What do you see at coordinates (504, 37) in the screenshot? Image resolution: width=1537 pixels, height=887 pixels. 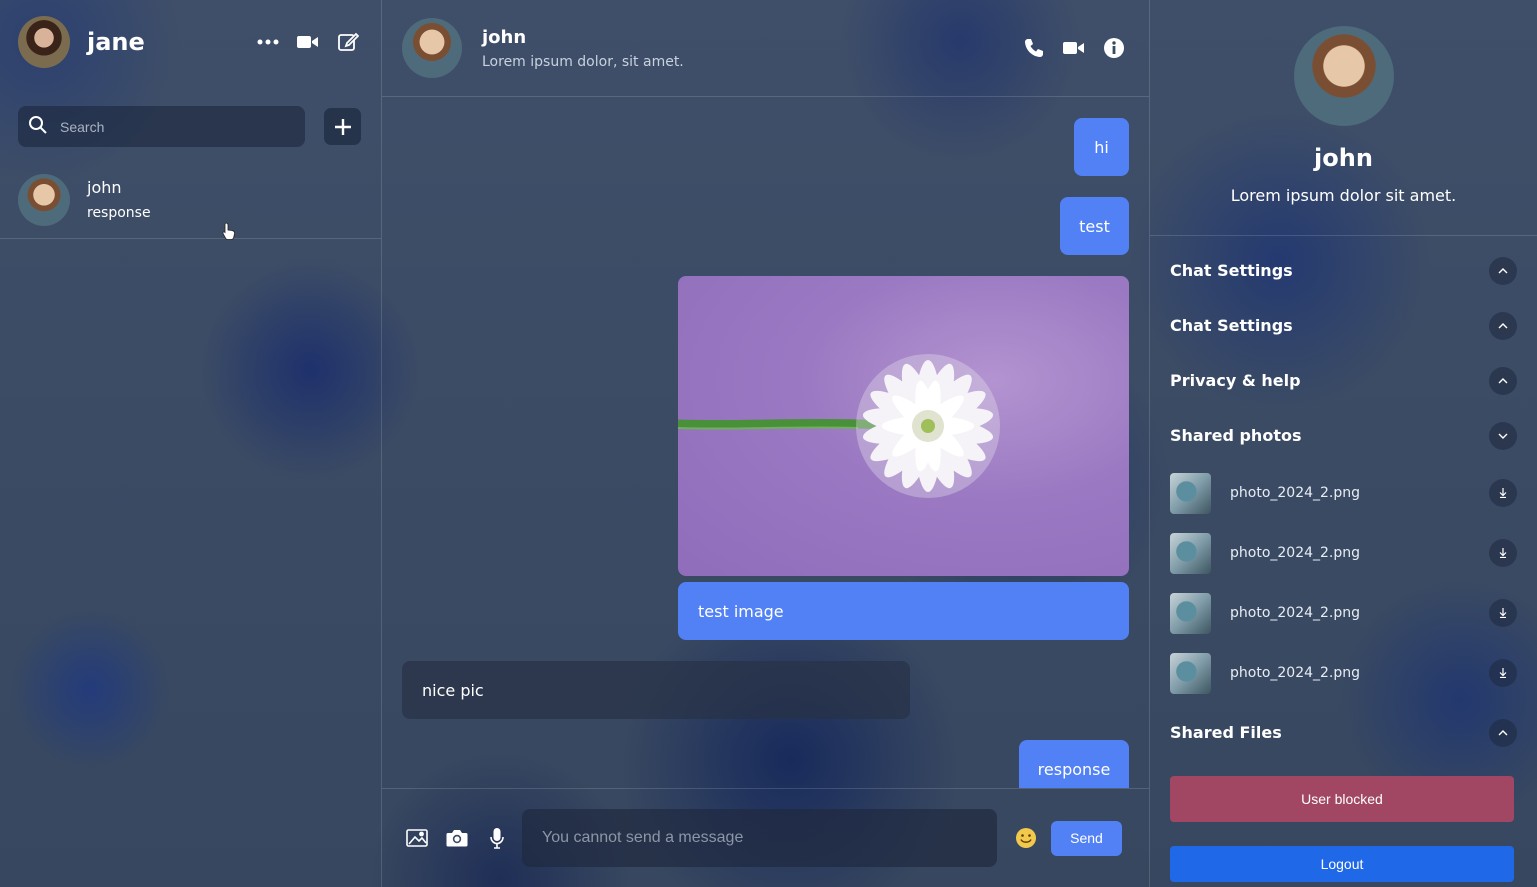 I see `contact-name: john` at bounding box center [504, 37].